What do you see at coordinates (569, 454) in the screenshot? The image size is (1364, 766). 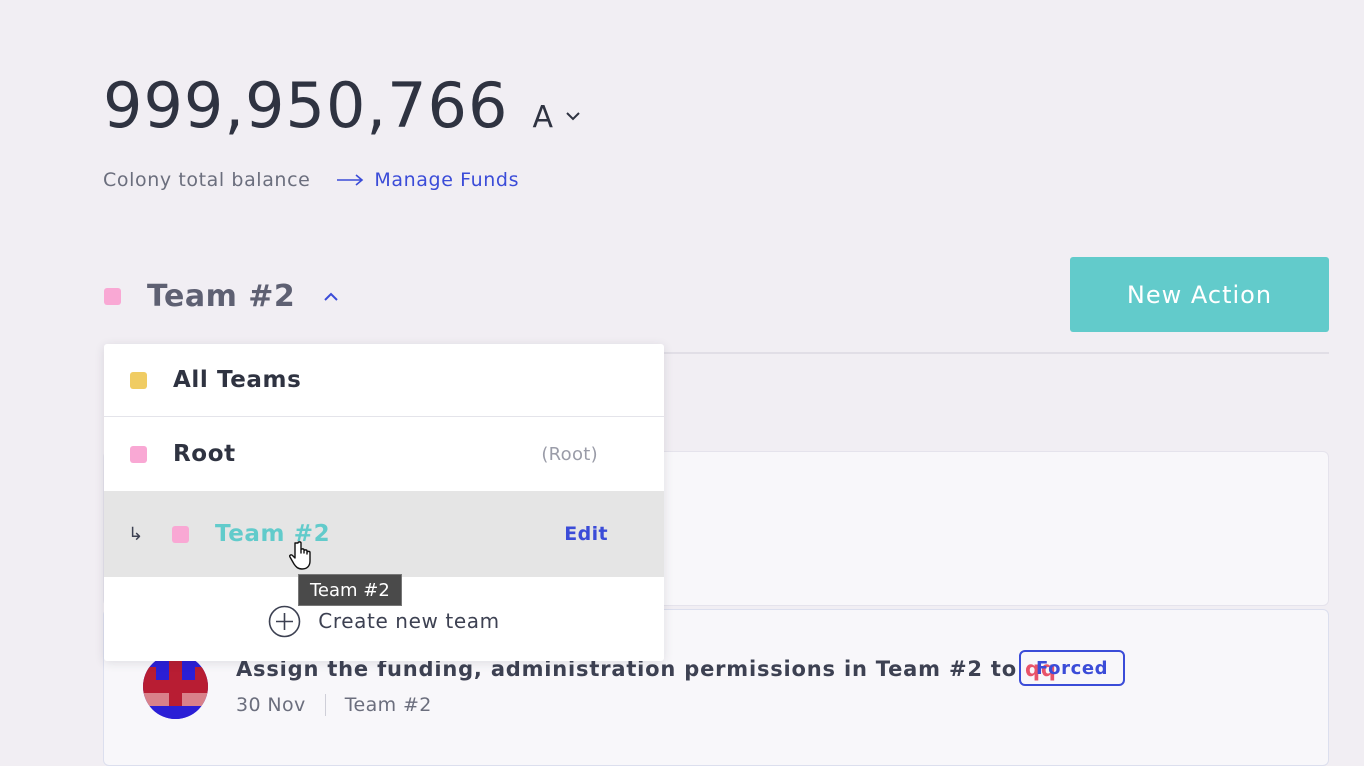 I see `root-tag: (Root)` at bounding box center [569, 454].